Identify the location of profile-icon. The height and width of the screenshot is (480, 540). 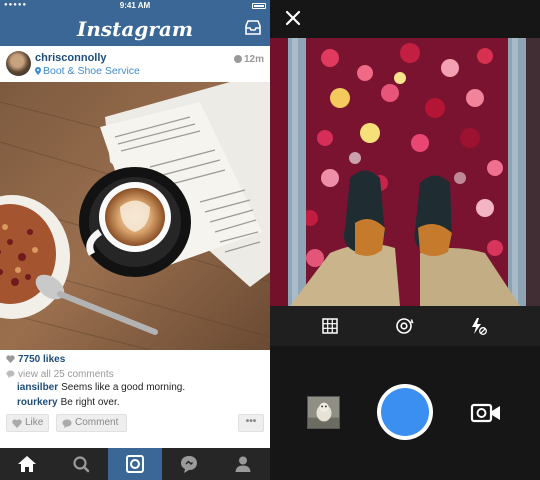
(243, 464).